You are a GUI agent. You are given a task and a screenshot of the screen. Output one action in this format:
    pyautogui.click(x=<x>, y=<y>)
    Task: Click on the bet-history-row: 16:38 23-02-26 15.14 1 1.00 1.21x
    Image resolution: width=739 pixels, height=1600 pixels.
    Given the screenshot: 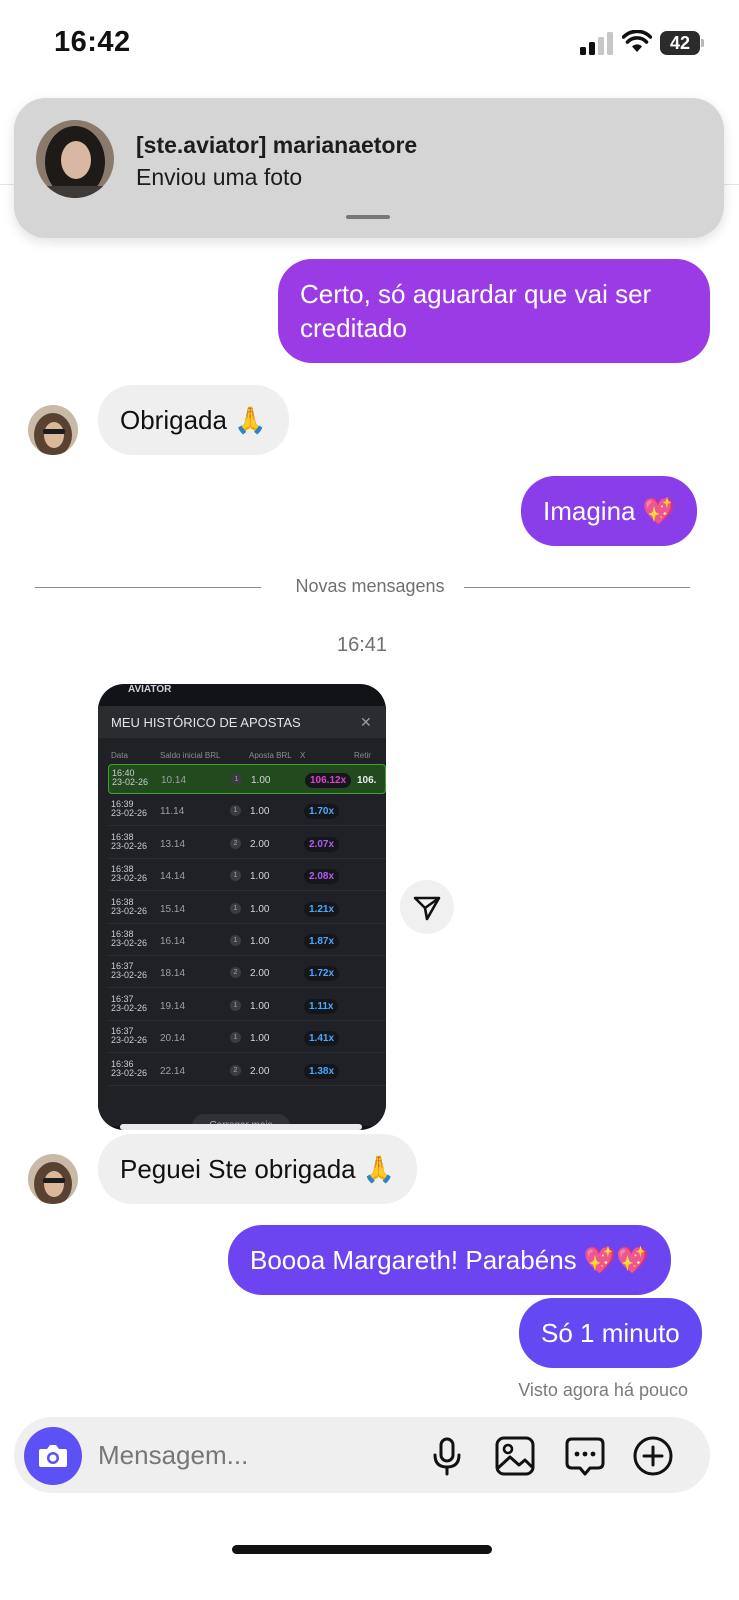 What is the action you would take?
    pyautogui.click(x=247, y=909)
    